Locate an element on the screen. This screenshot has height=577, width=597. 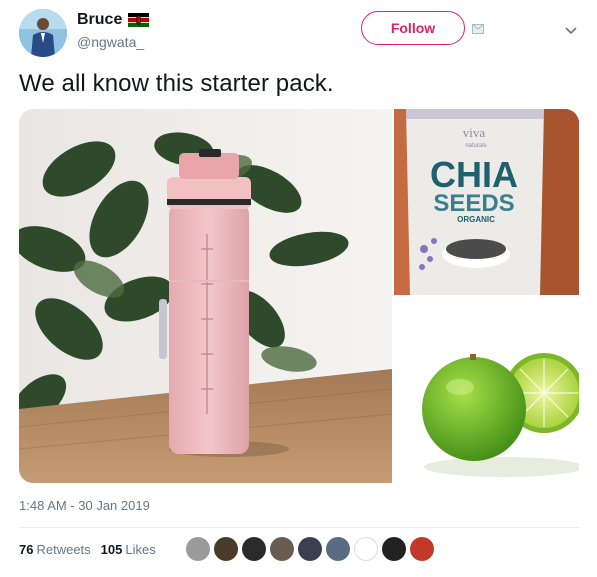
likes-label: Likes is located at coordinates (140, 549).